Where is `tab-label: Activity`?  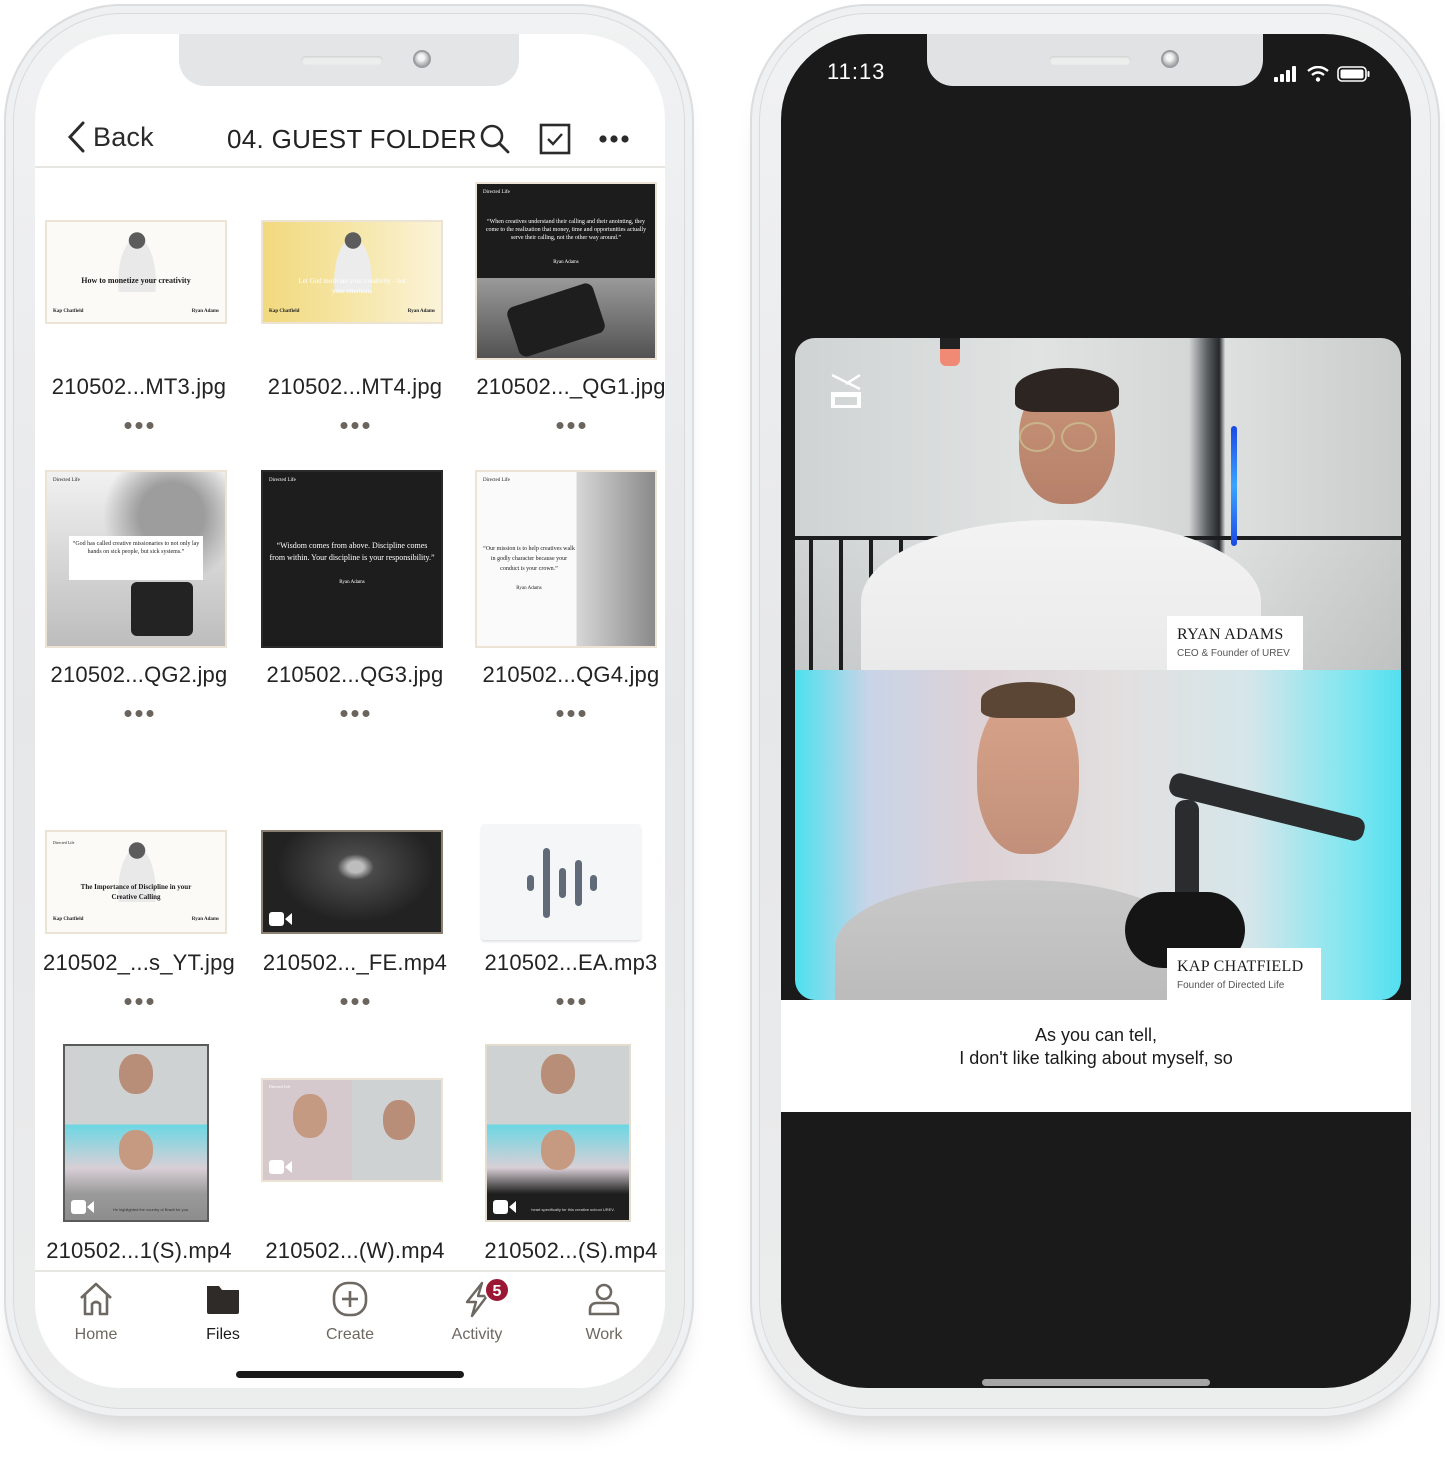
tab-label: Activity is located at coordinates (477, 1334).